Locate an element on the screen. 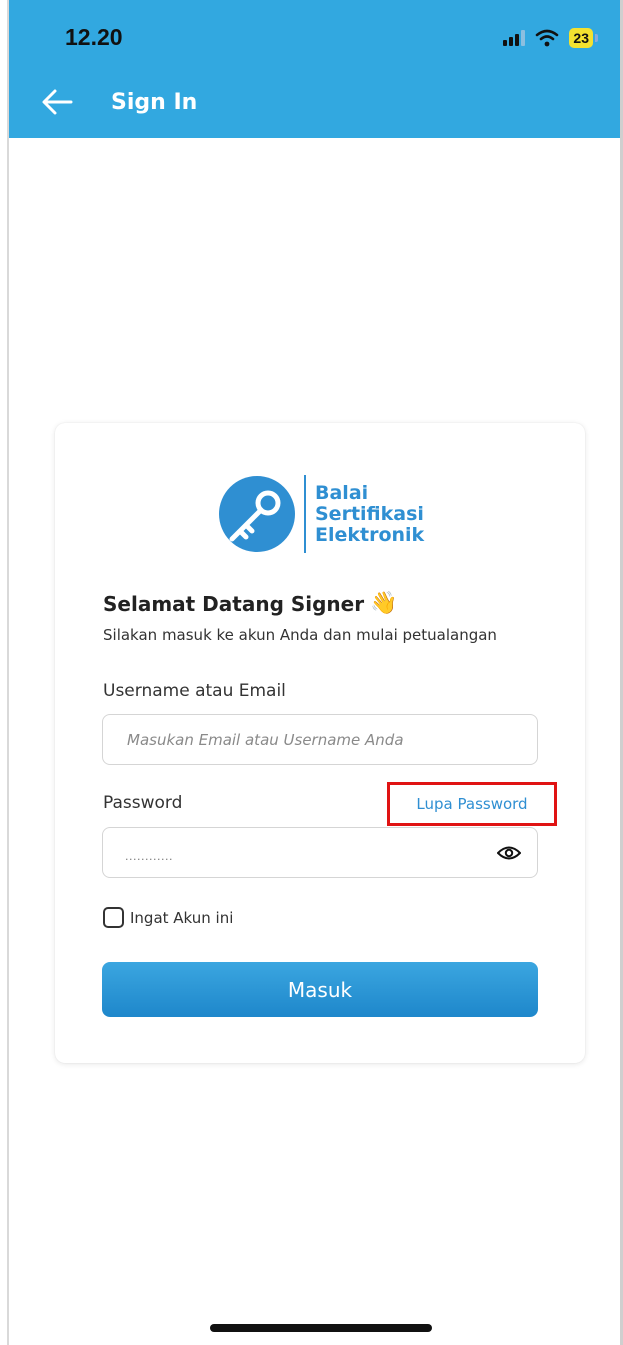 Image resolution: width=623 pixels, height=1345 pixels. forgot-password-link: Lupa Password is located at coordinates (471, 804).